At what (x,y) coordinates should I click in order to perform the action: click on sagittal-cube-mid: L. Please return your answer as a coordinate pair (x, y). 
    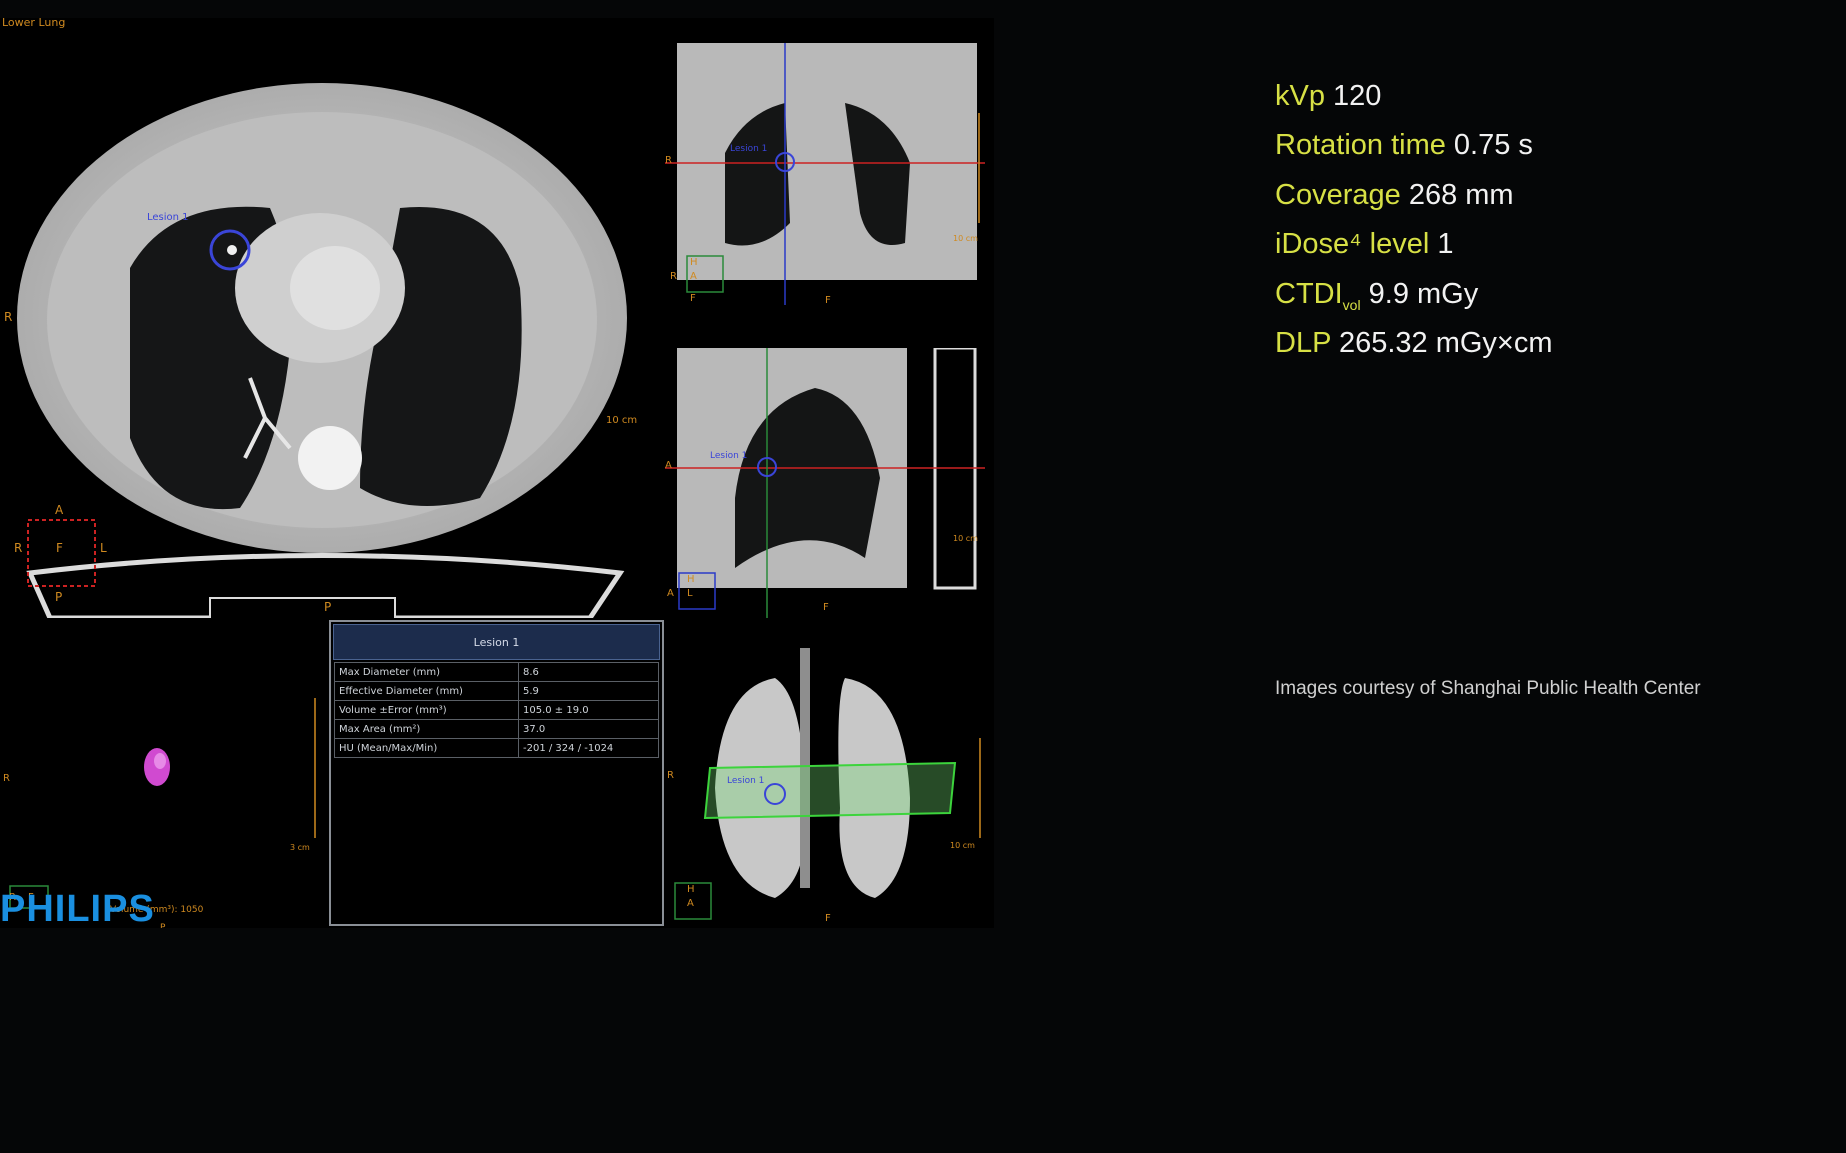
    Looking at the image, I should click on (690, 593).